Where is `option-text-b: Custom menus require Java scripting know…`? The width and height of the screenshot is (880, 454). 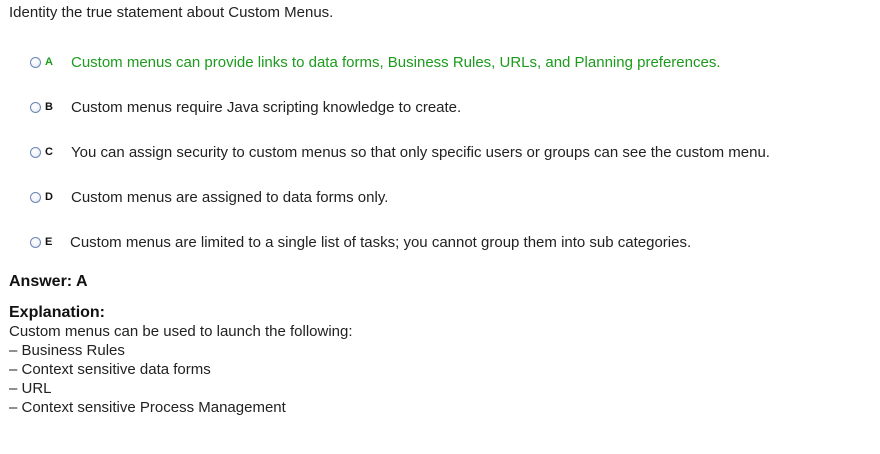
option-text-b: Custom menus require Java scripting know… is located at coordinates (266, 107).